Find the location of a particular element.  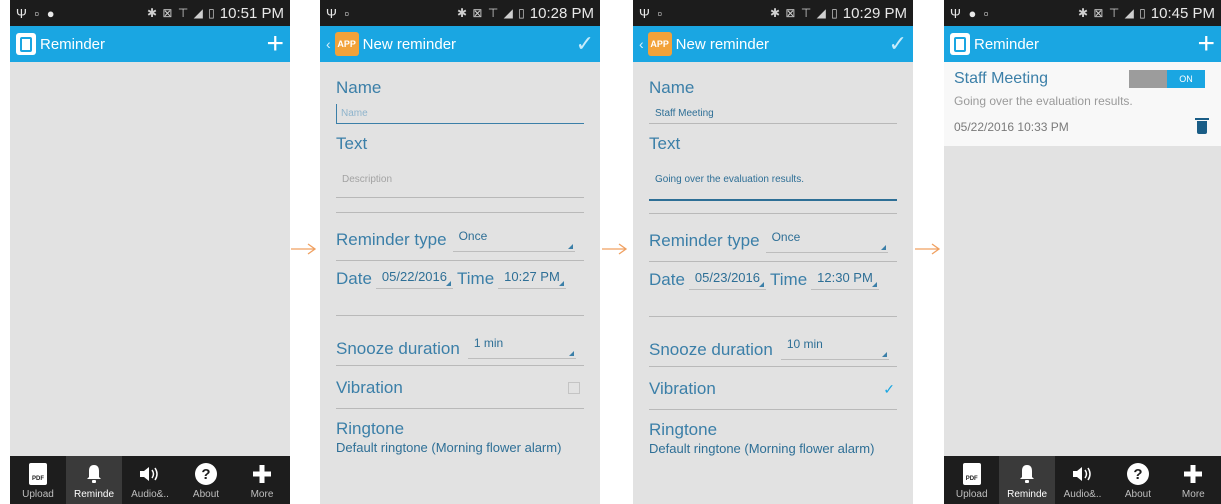

reminder-text: Going over the evaluation results. is located at coordinates (1043, 101).